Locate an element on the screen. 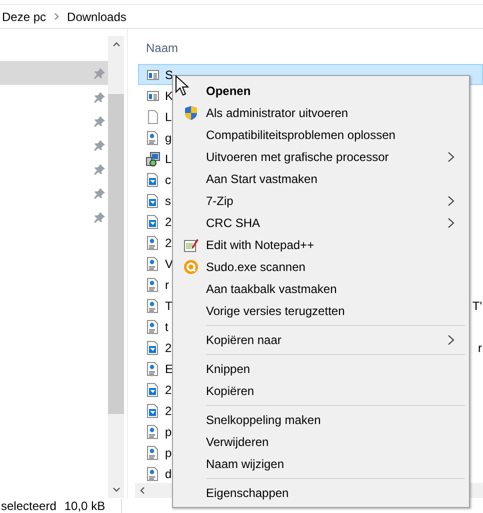 The width and height of the screenshot is (483, 513). file-name: g is located at coordinates (168, 137).